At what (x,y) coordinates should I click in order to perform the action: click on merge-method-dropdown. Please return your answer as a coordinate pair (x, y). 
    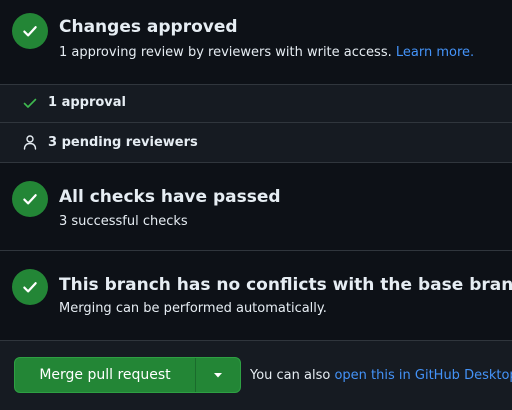
    Looking at the image, I should click on (217, 375).